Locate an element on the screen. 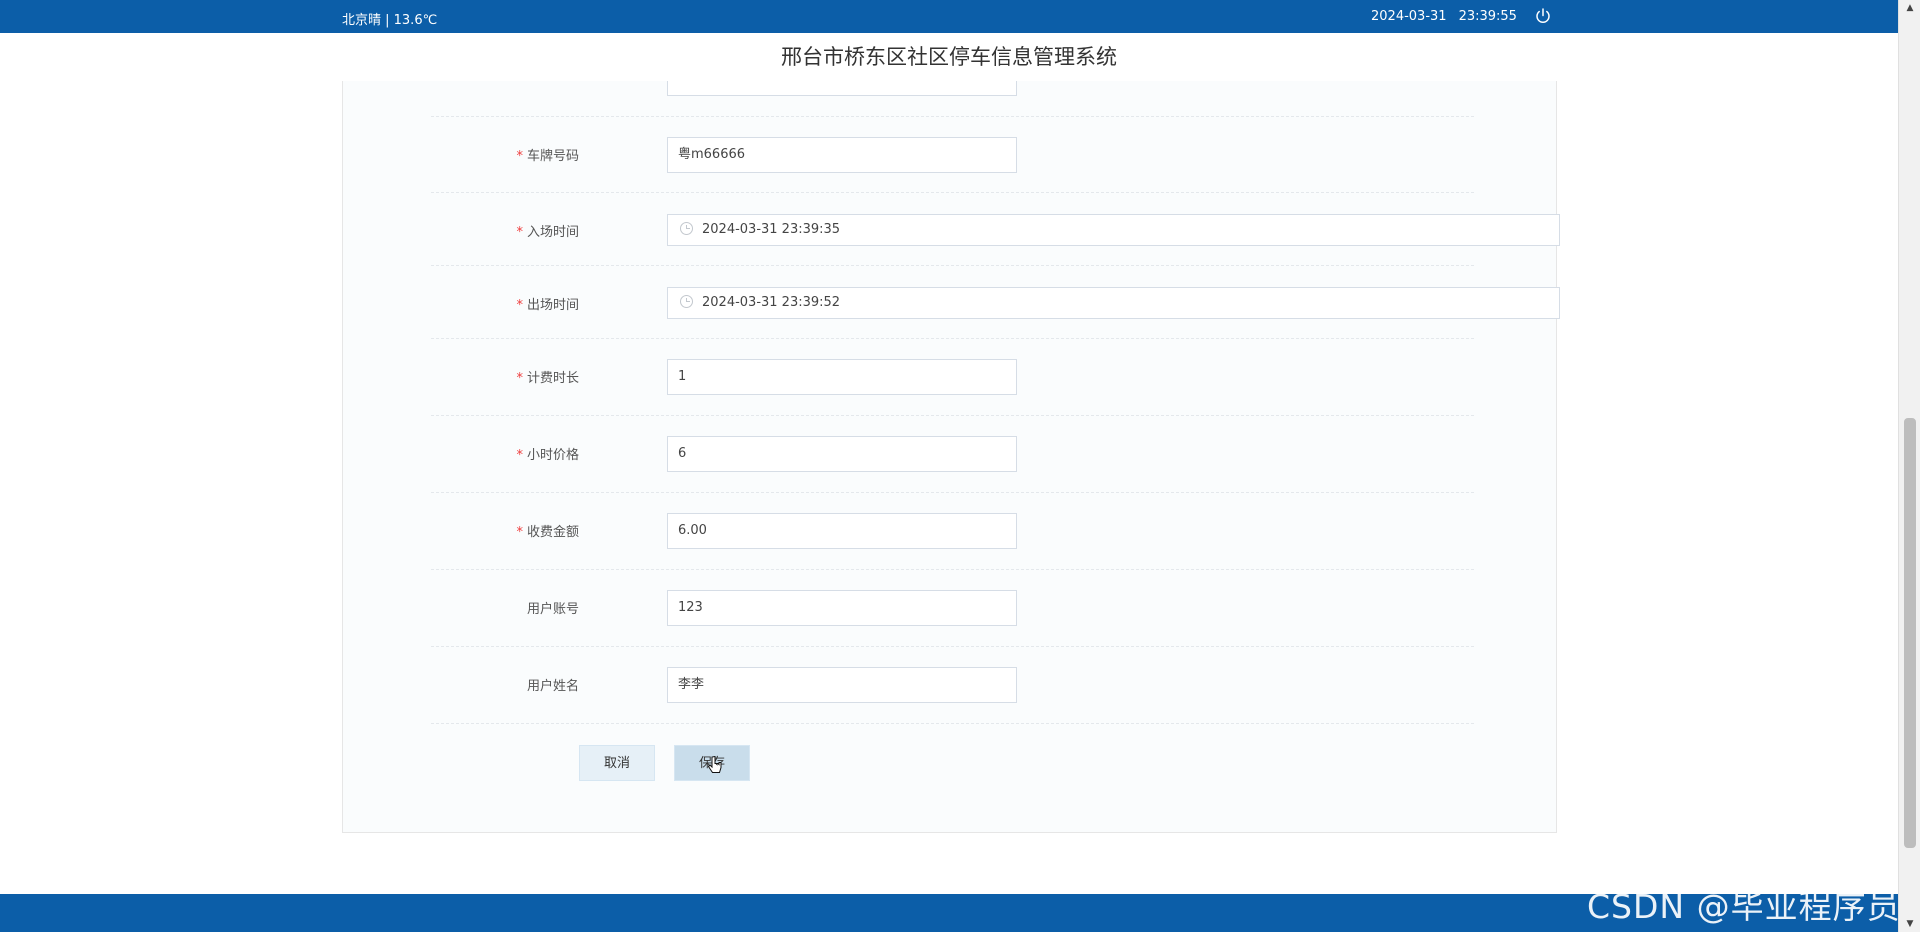 The image size is (1920, 932). hourly-price-input: 6 is located at coordinates (842, 454).